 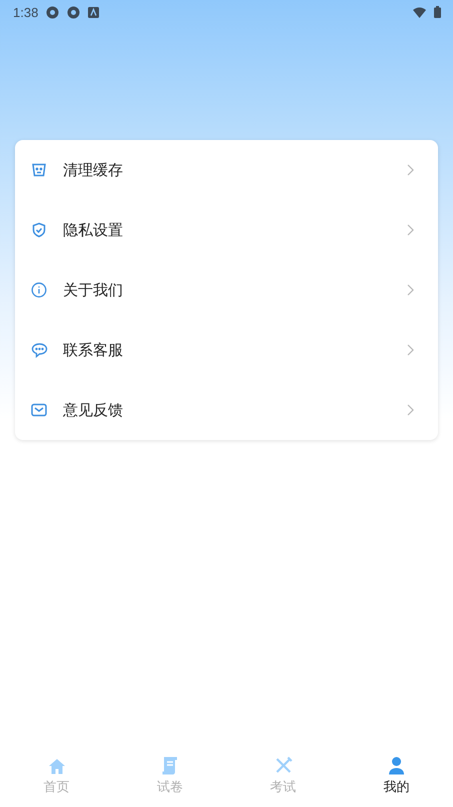 I want to click on wifi-icon, so click(x=419, y=12).